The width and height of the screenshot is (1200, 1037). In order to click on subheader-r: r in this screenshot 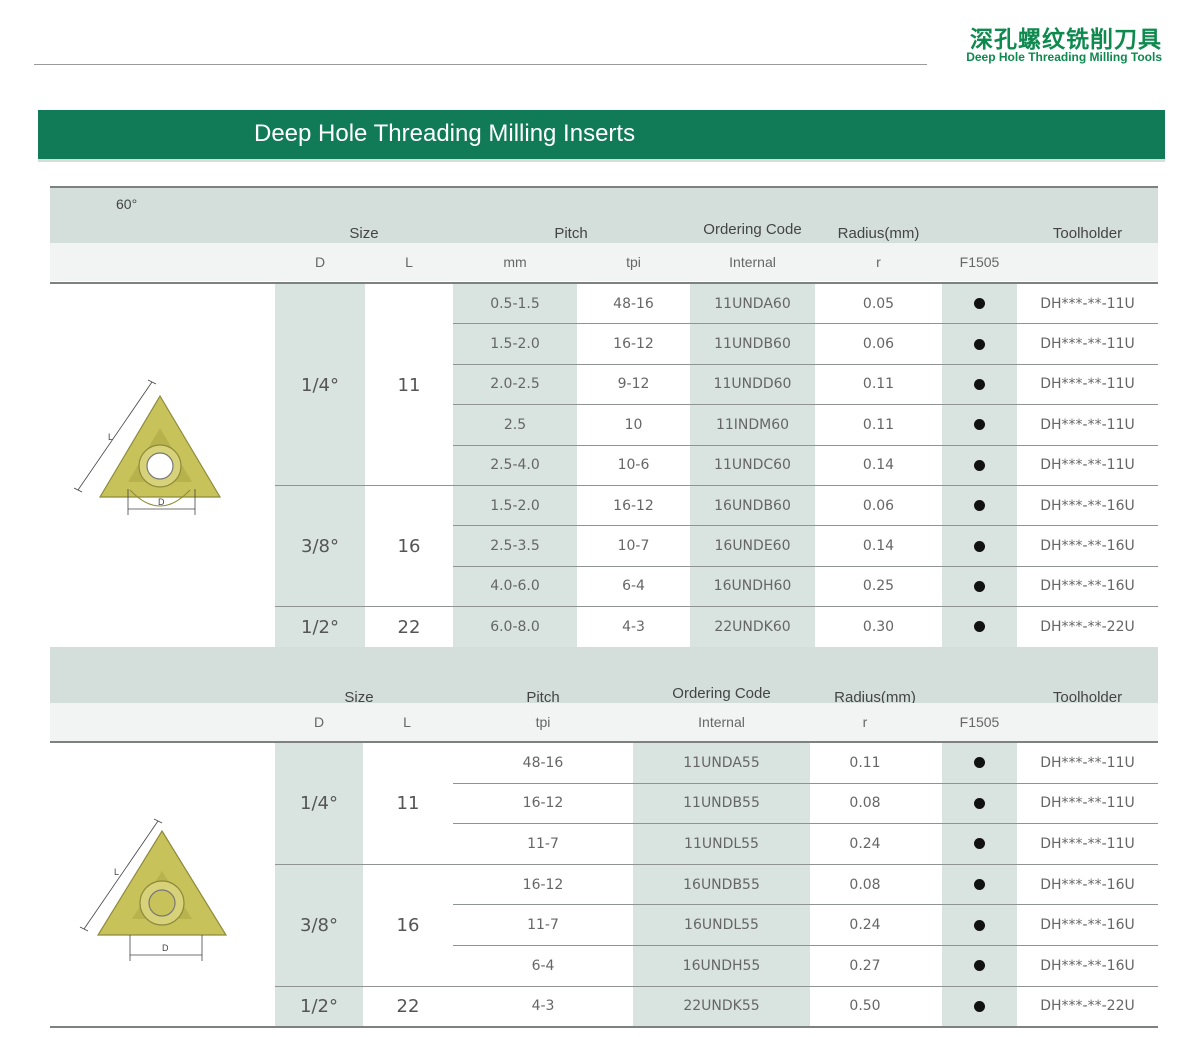, I will do `click(878, 262)`.